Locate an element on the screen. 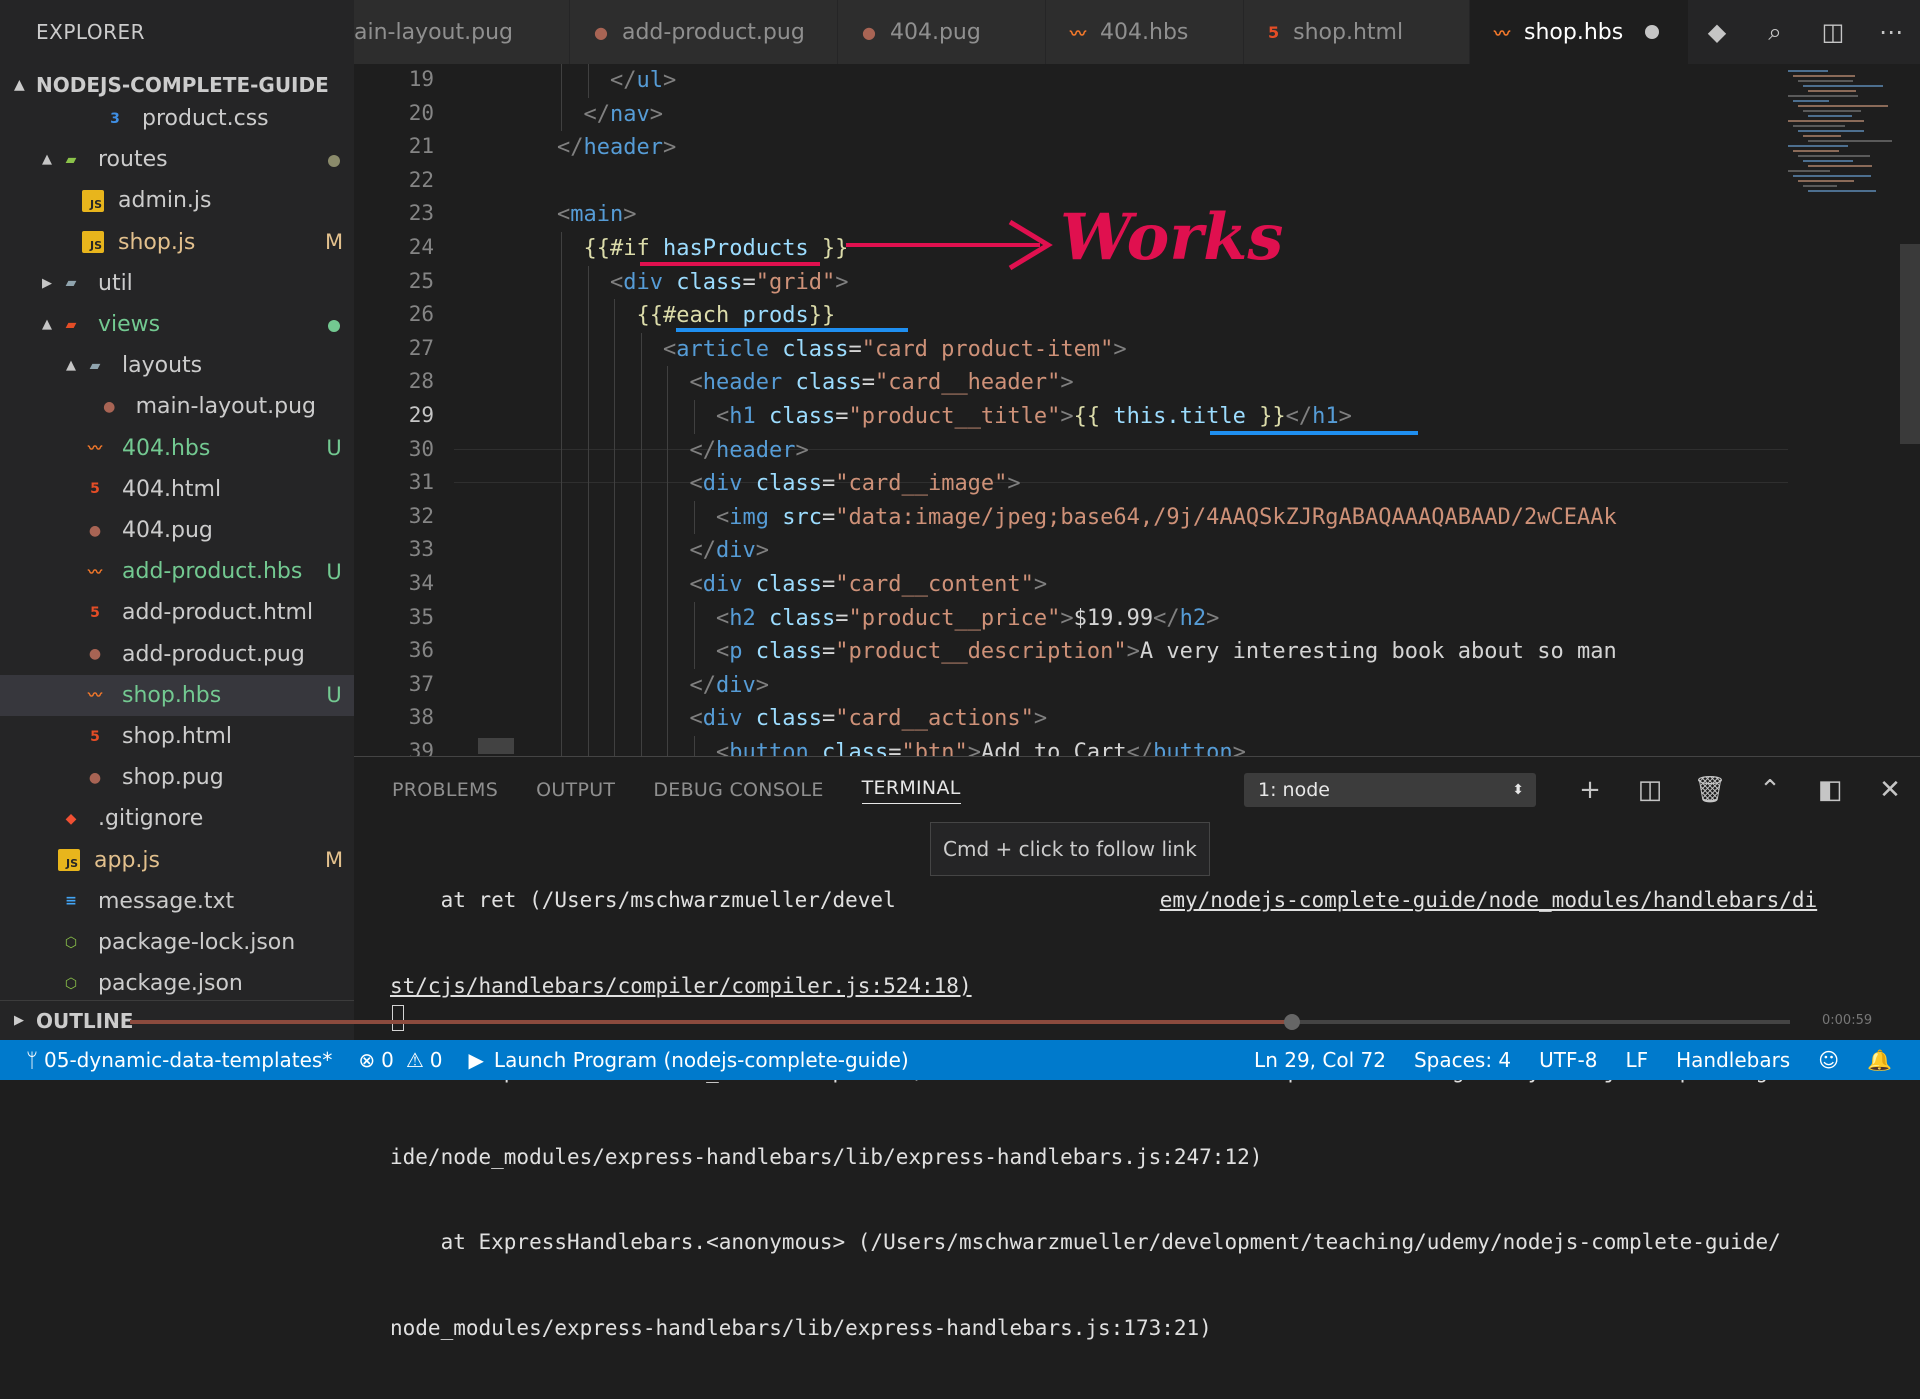 The image size is (1920, 1399). editor-tab: ● 404.pug is located at coordinates (942, 32).